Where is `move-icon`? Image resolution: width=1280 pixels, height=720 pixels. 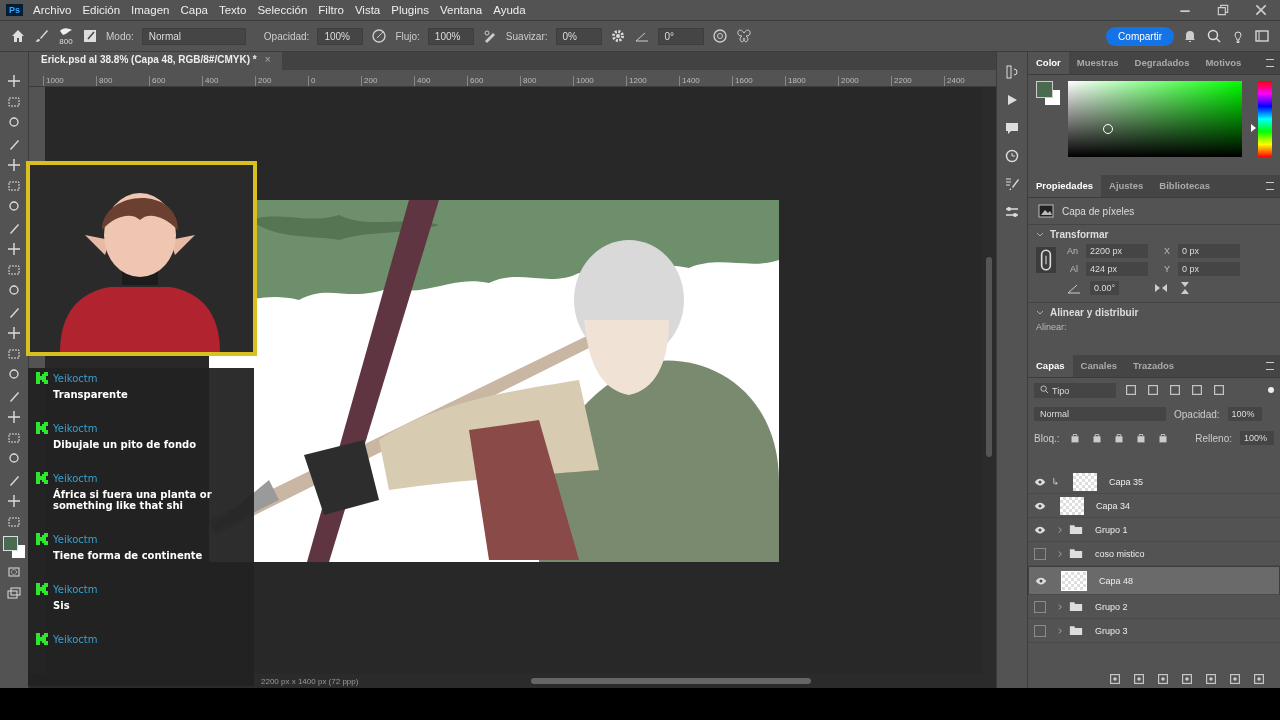
move-icon is located at coordinates (14, 81).